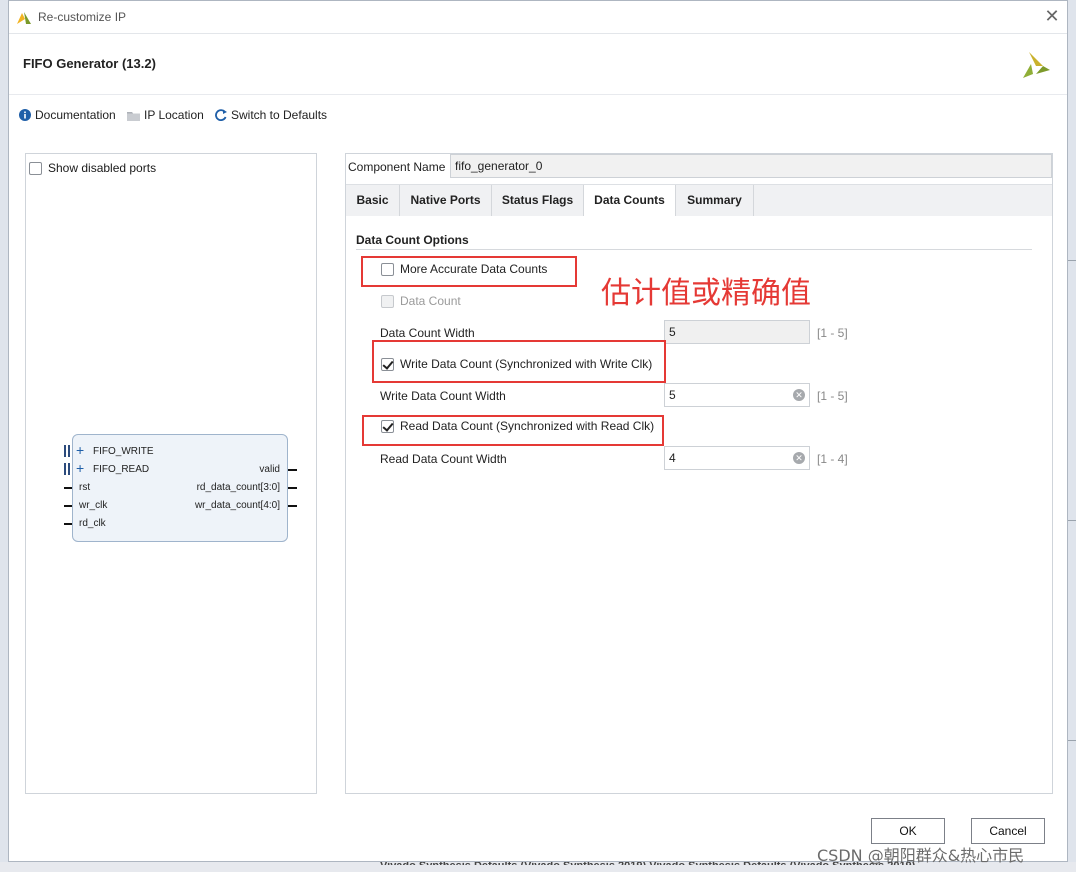  What do you see at coordinates (221, 115) in the screenshot?
I see `refresh-icon` at bounding box center [221, 115].